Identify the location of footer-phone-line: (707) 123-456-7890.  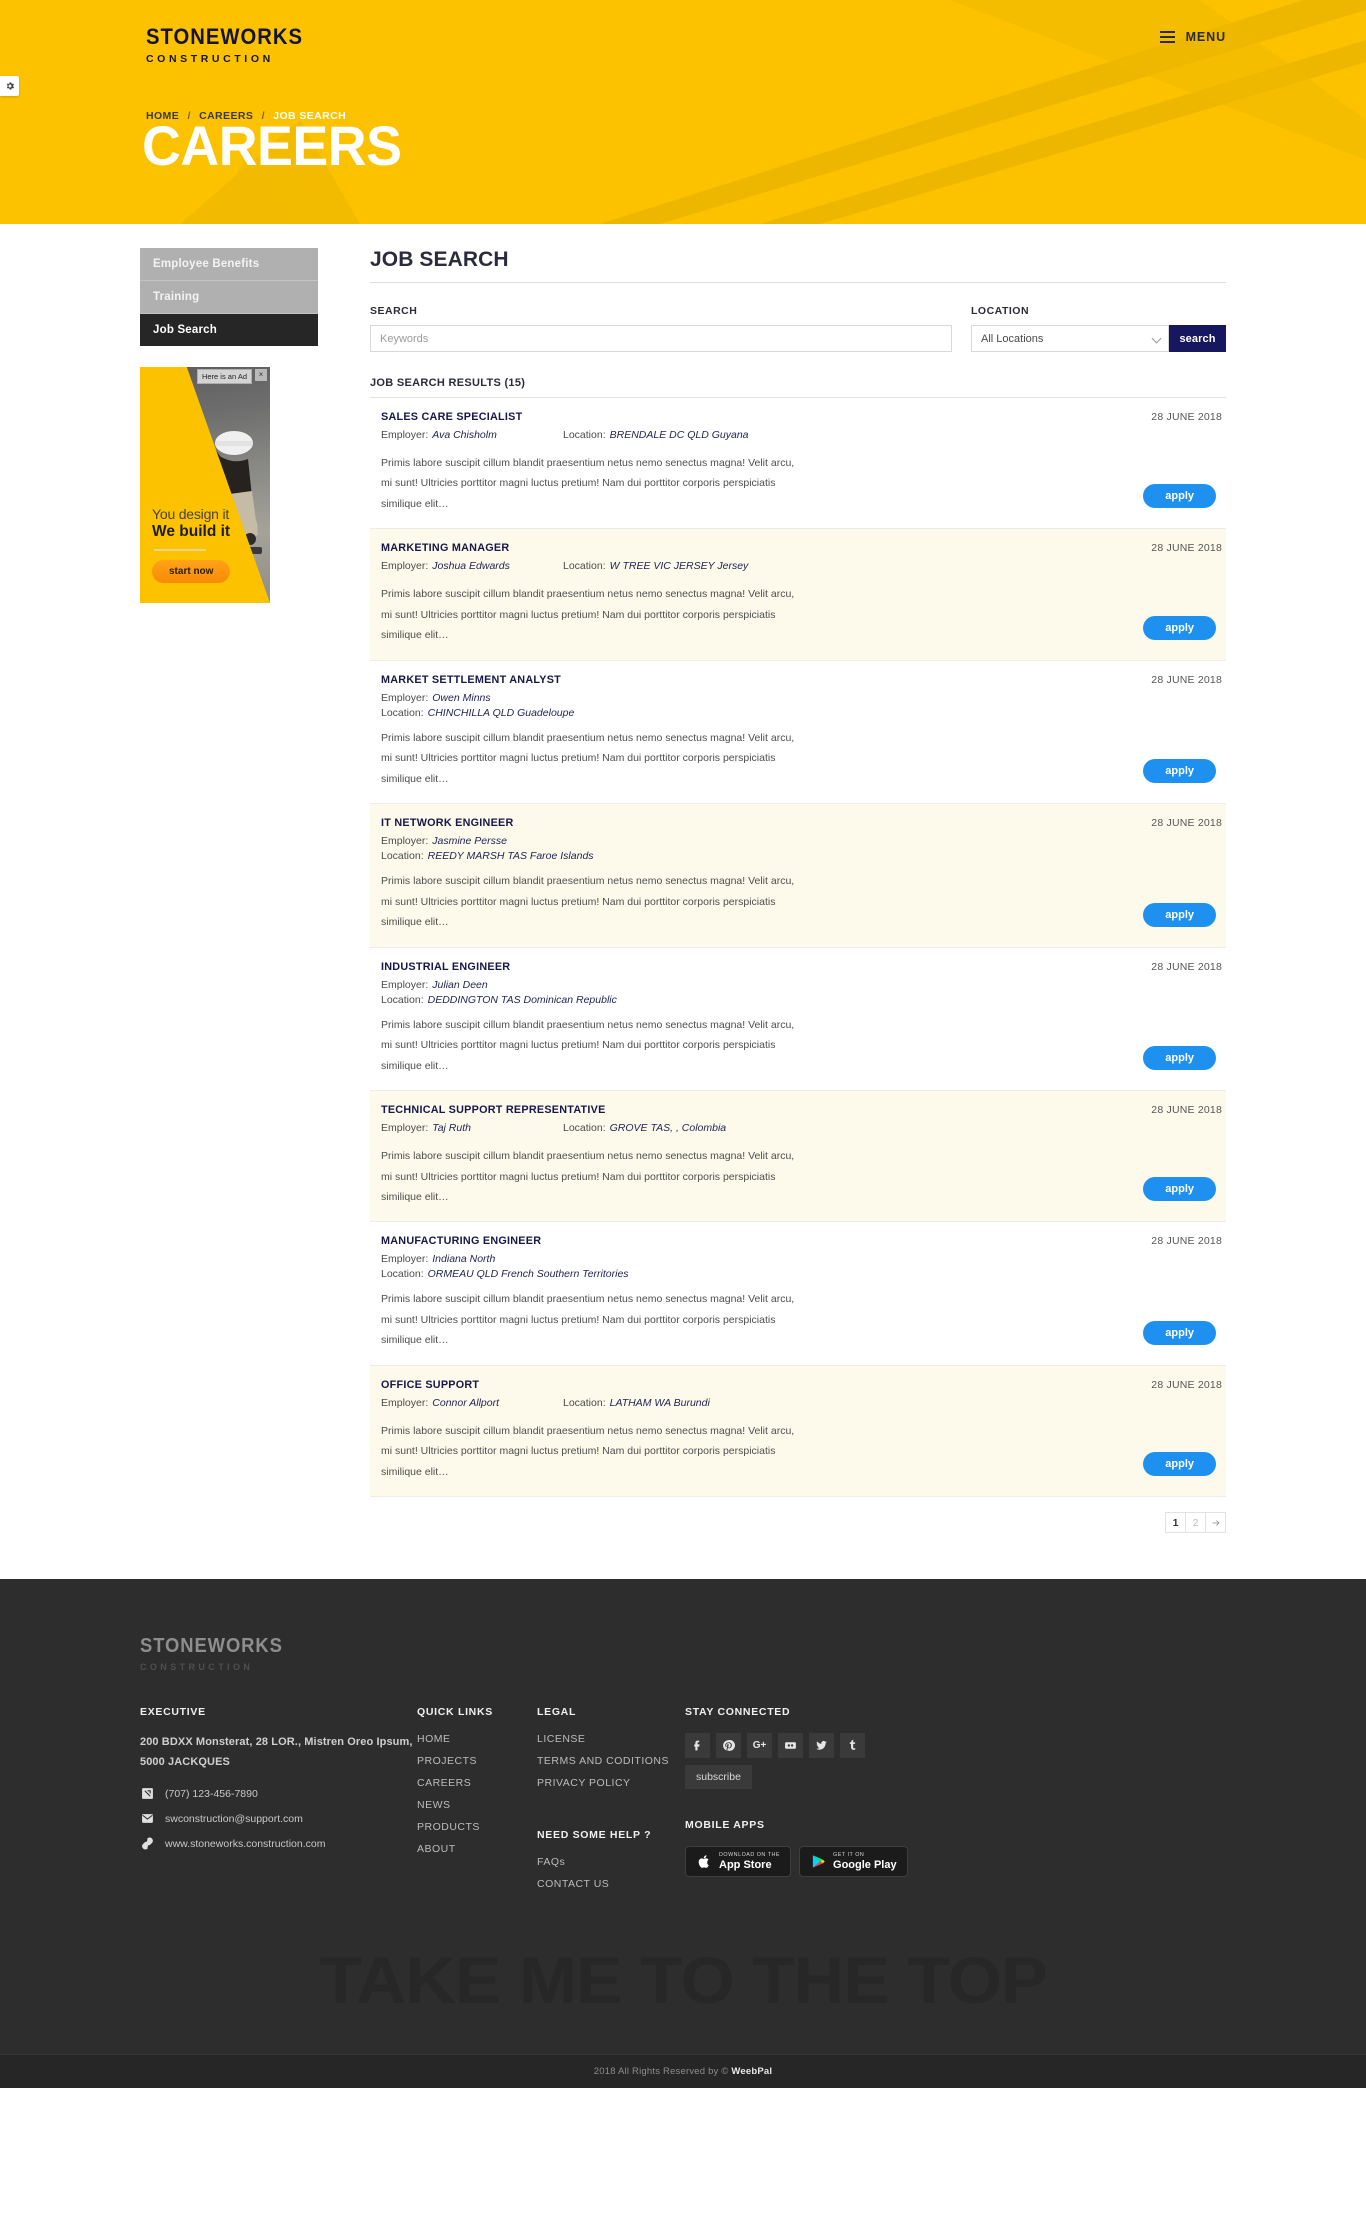
(278, 1794).